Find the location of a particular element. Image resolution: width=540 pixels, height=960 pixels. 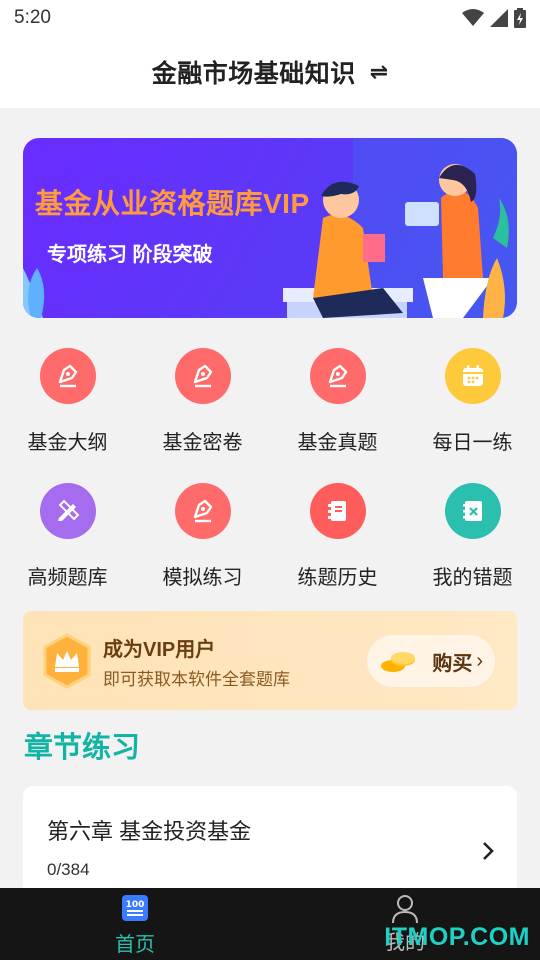

grid-item-fund-outline: 基金大纲 is located at coordinates (67, 405).